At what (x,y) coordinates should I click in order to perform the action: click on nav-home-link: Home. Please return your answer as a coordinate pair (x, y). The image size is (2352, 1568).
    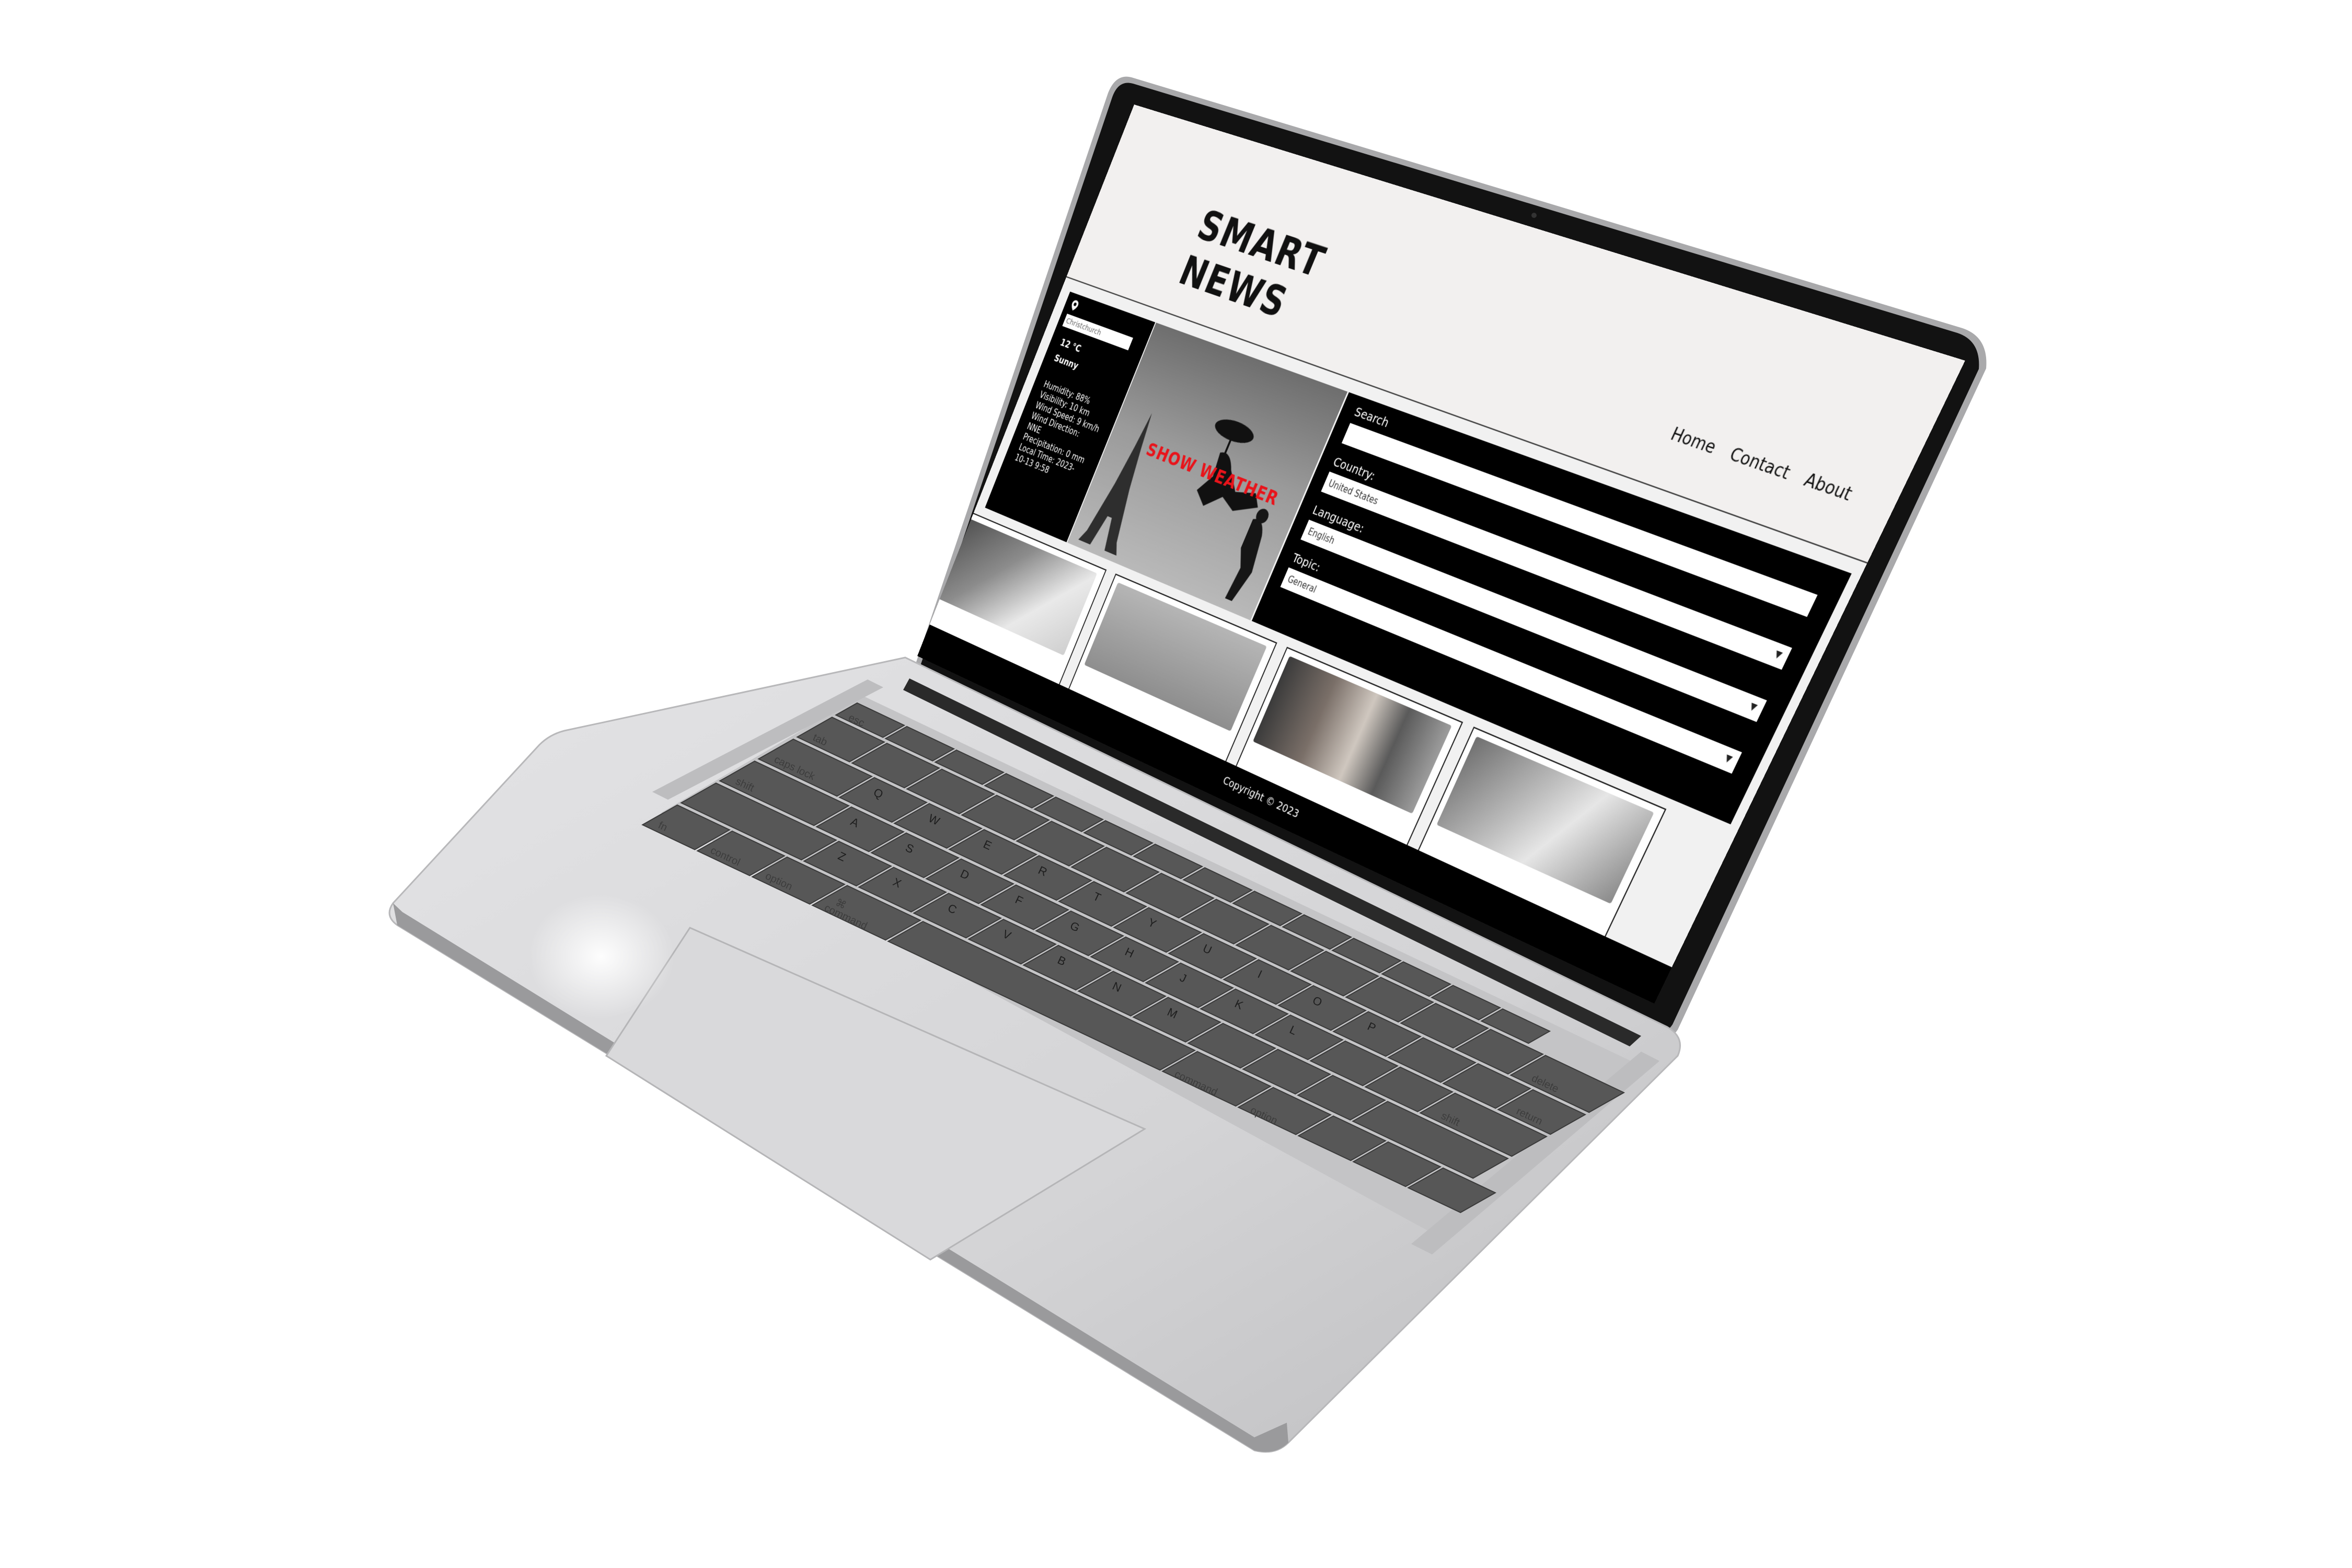
    Looking at the image, I should click on (1693, 441).